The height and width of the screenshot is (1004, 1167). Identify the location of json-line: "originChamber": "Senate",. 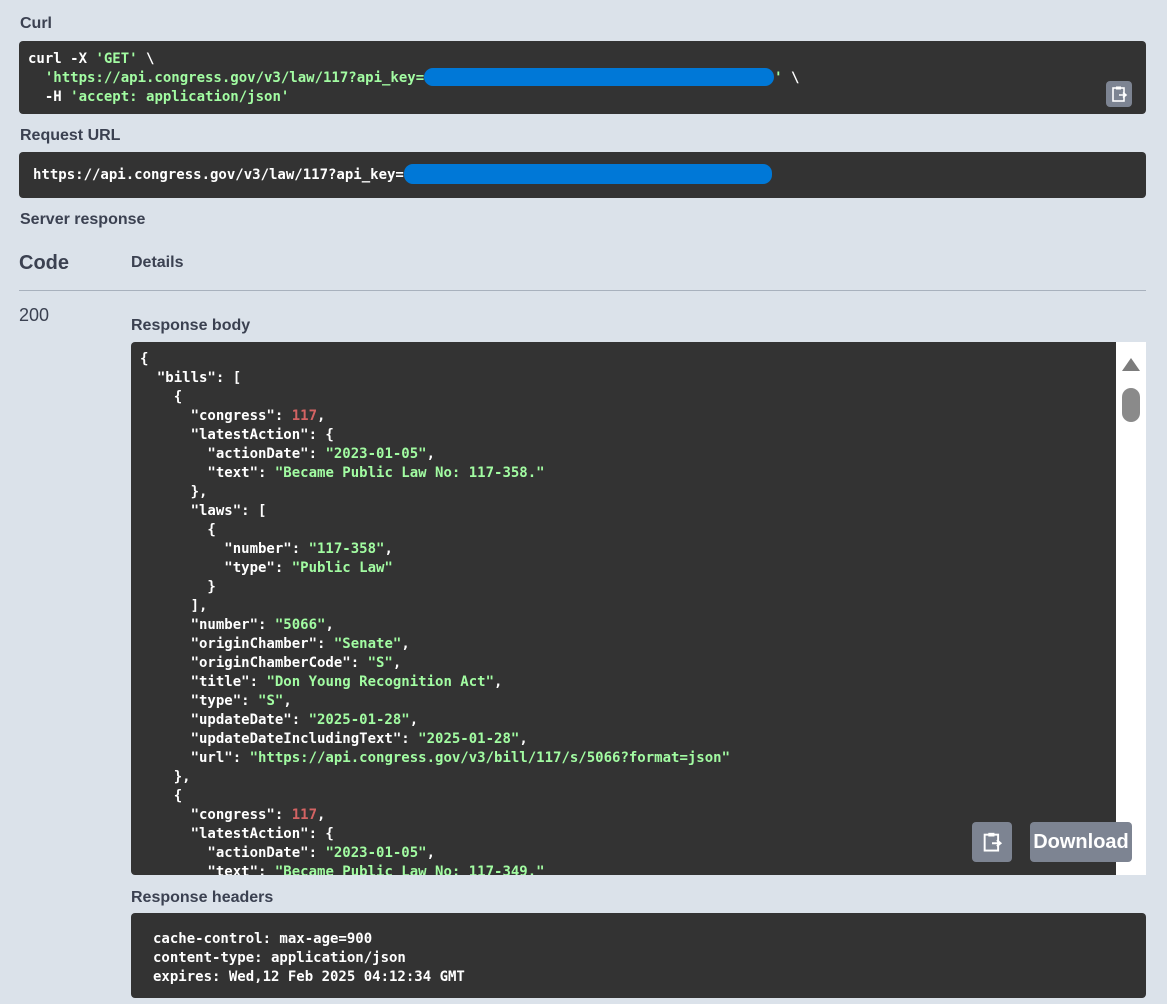
(275, 644).